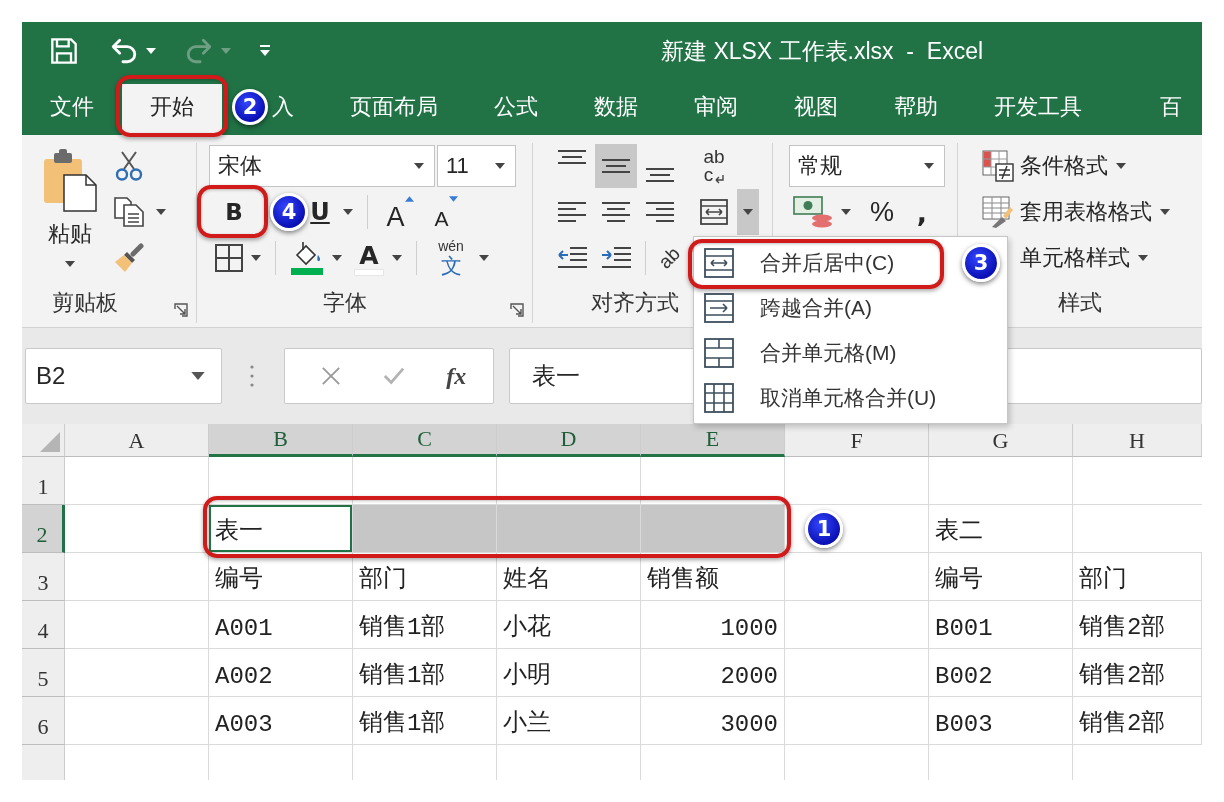 The width and height of the screenshot is (1224, 802). What do you see at coordinates (824, 529) in the screenshot?
I see `step-badge: 1` at bounding box center [824, 529].